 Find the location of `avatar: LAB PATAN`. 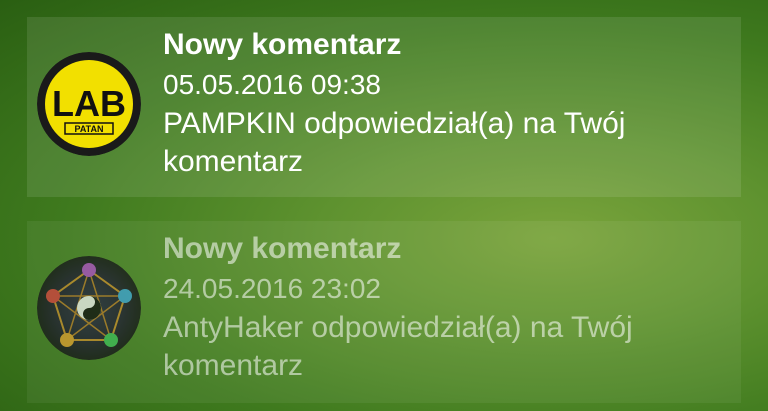

avatar: LAB PATAN is located at coordinates (89, 104).